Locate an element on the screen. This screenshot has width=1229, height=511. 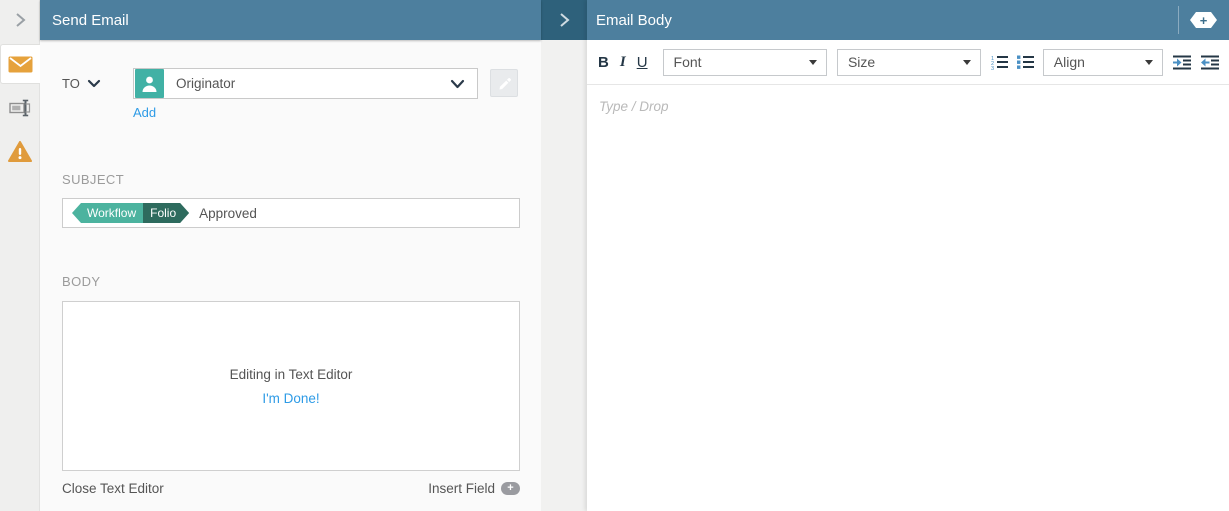
sidebar-tab-warnings is located at coordinates (20, 152).